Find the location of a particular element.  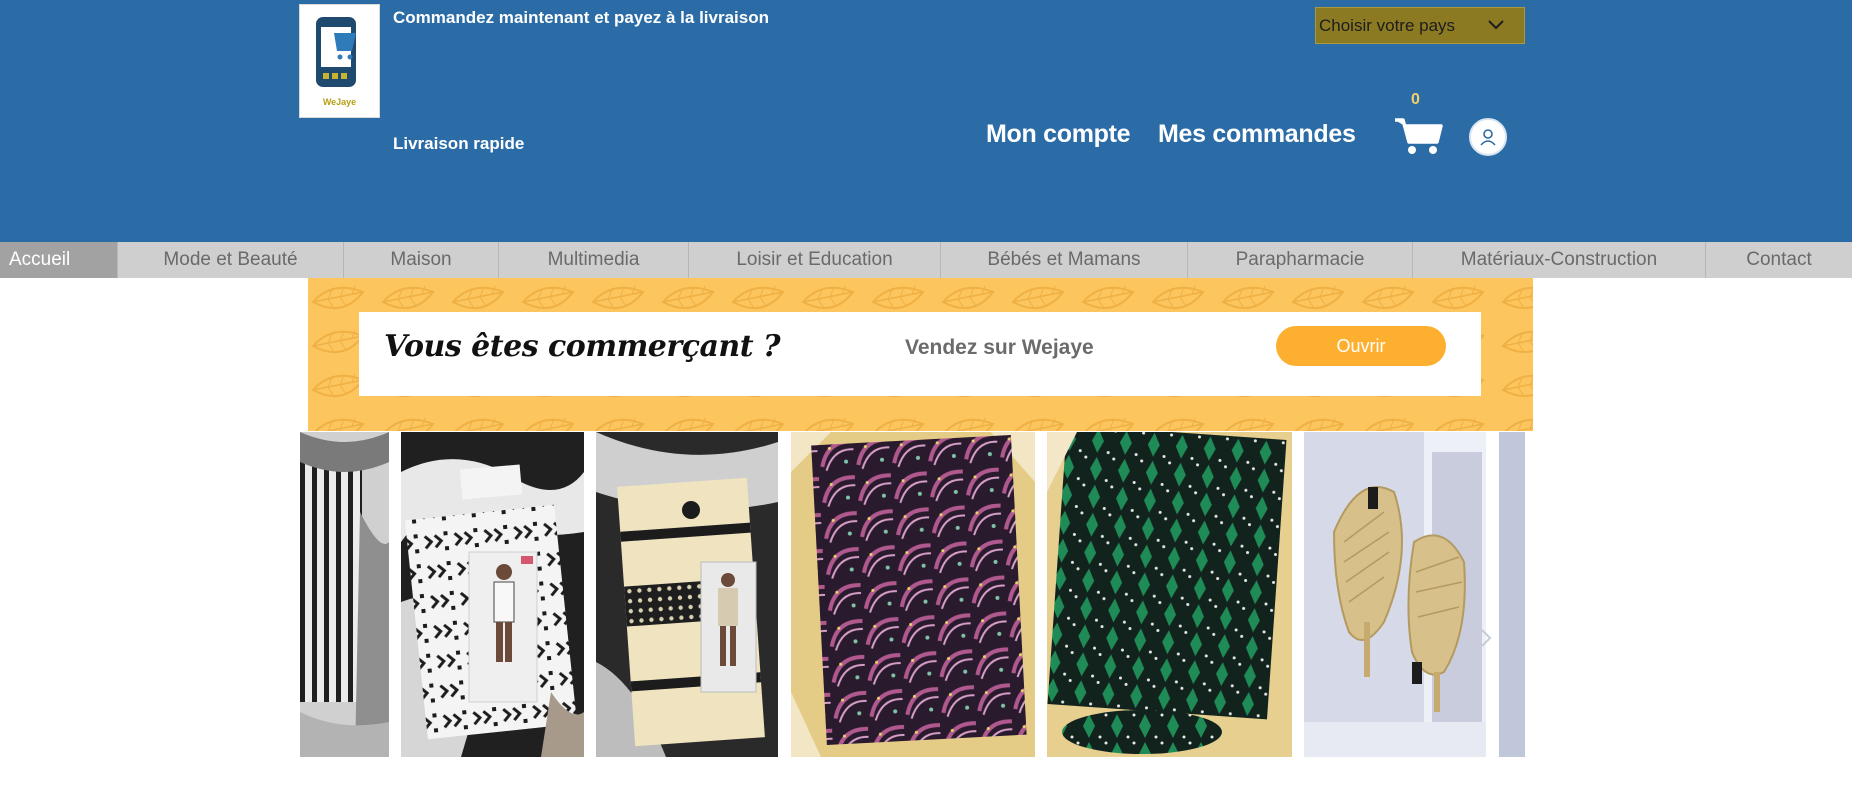

promo-subtitle: Vendez sur Wejaye is located at coordinates (999, 347).